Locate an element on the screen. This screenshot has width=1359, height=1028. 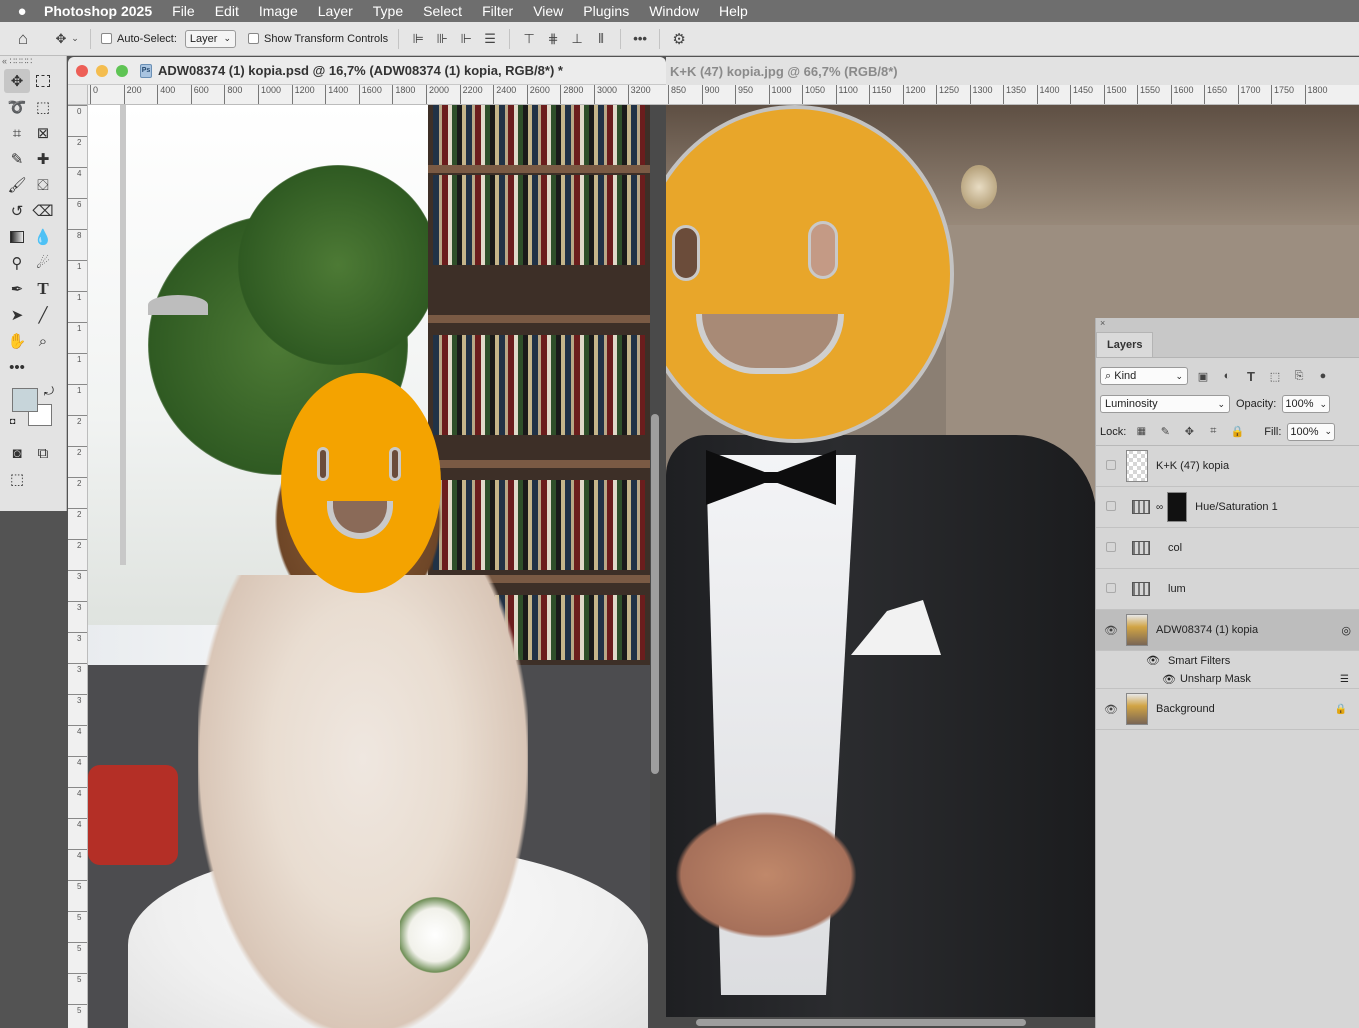
swap-colors-icon: ⤾ is located at coordinates (49, 391).